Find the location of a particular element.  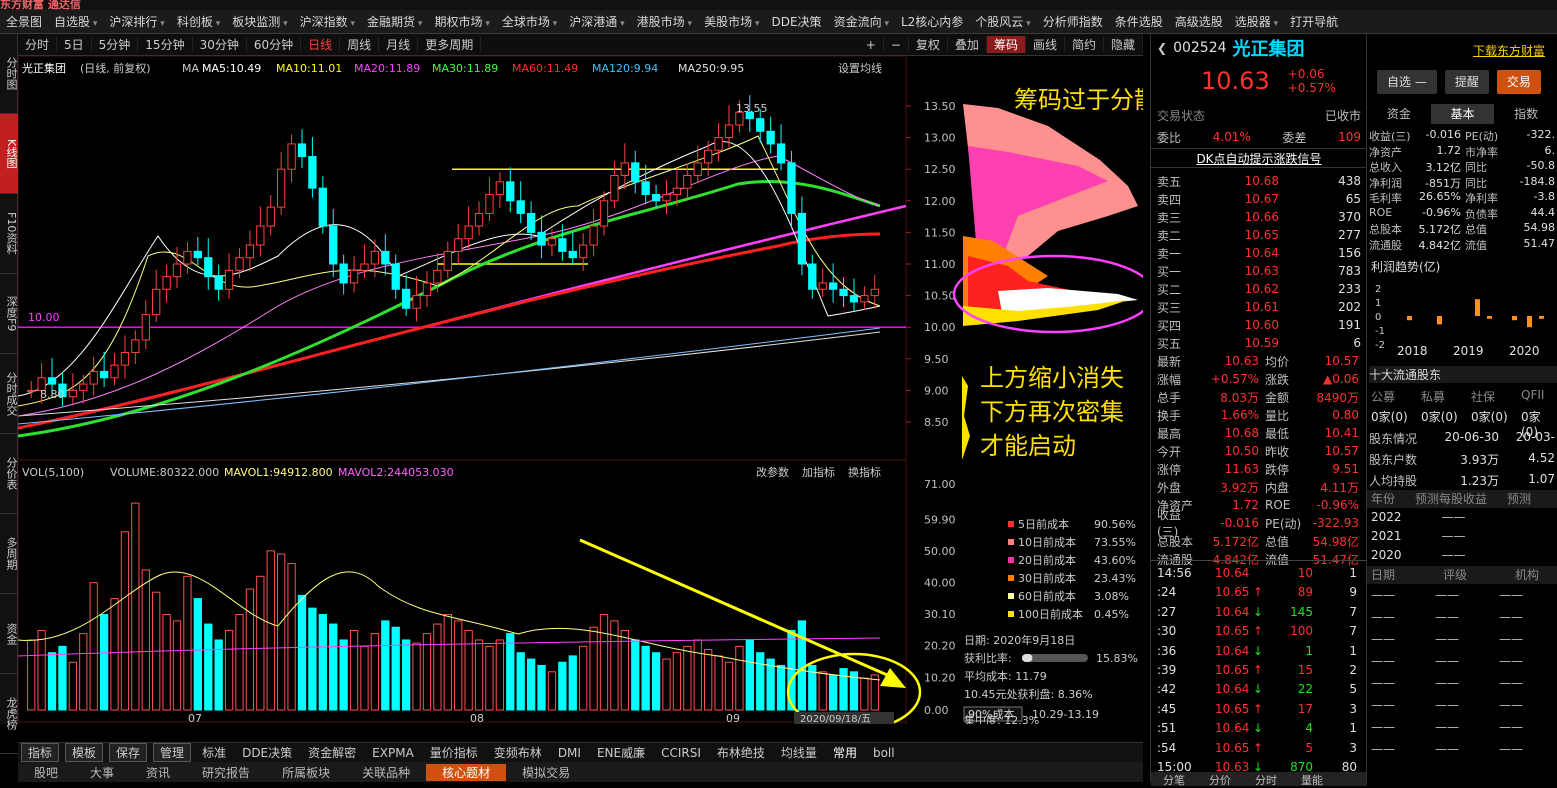

nav-item: 沪深指数 is located at coordinates (327, 21).